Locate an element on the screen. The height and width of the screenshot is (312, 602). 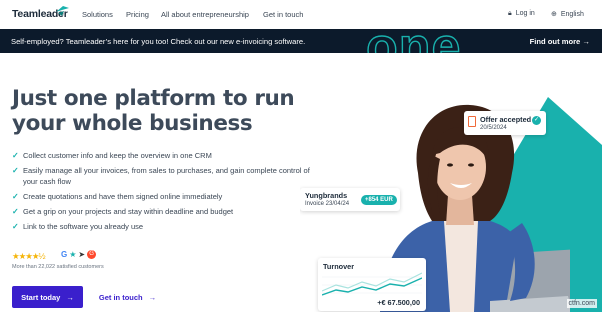
star-platform-icon: ★ is located at coordinates (73, 254).